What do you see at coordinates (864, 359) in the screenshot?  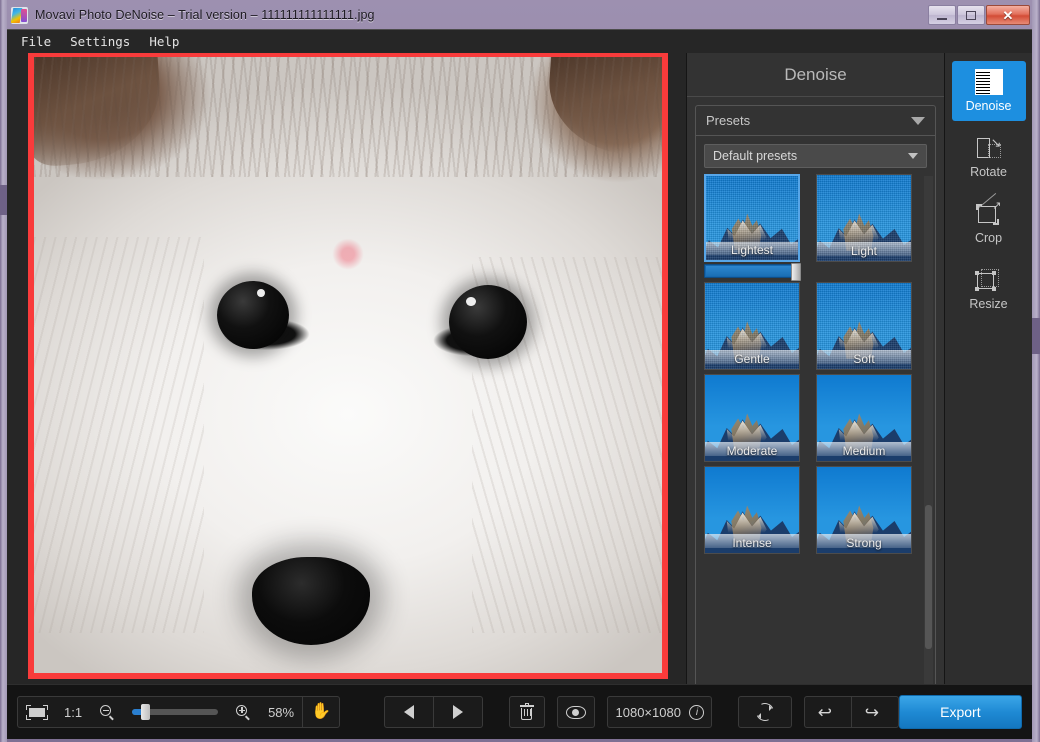 I see `preset-label: Soft` at bounding box center [864, 359].